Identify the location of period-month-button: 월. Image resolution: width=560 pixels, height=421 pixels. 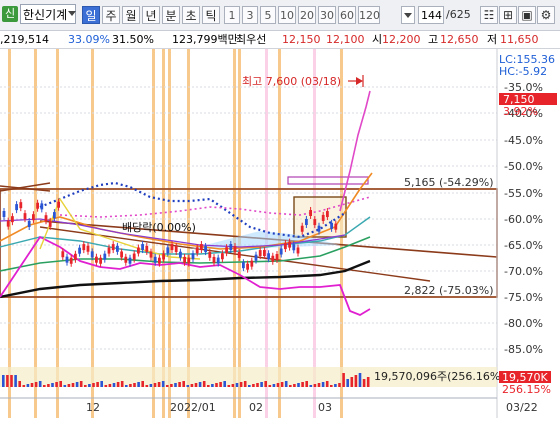
(131, 15).